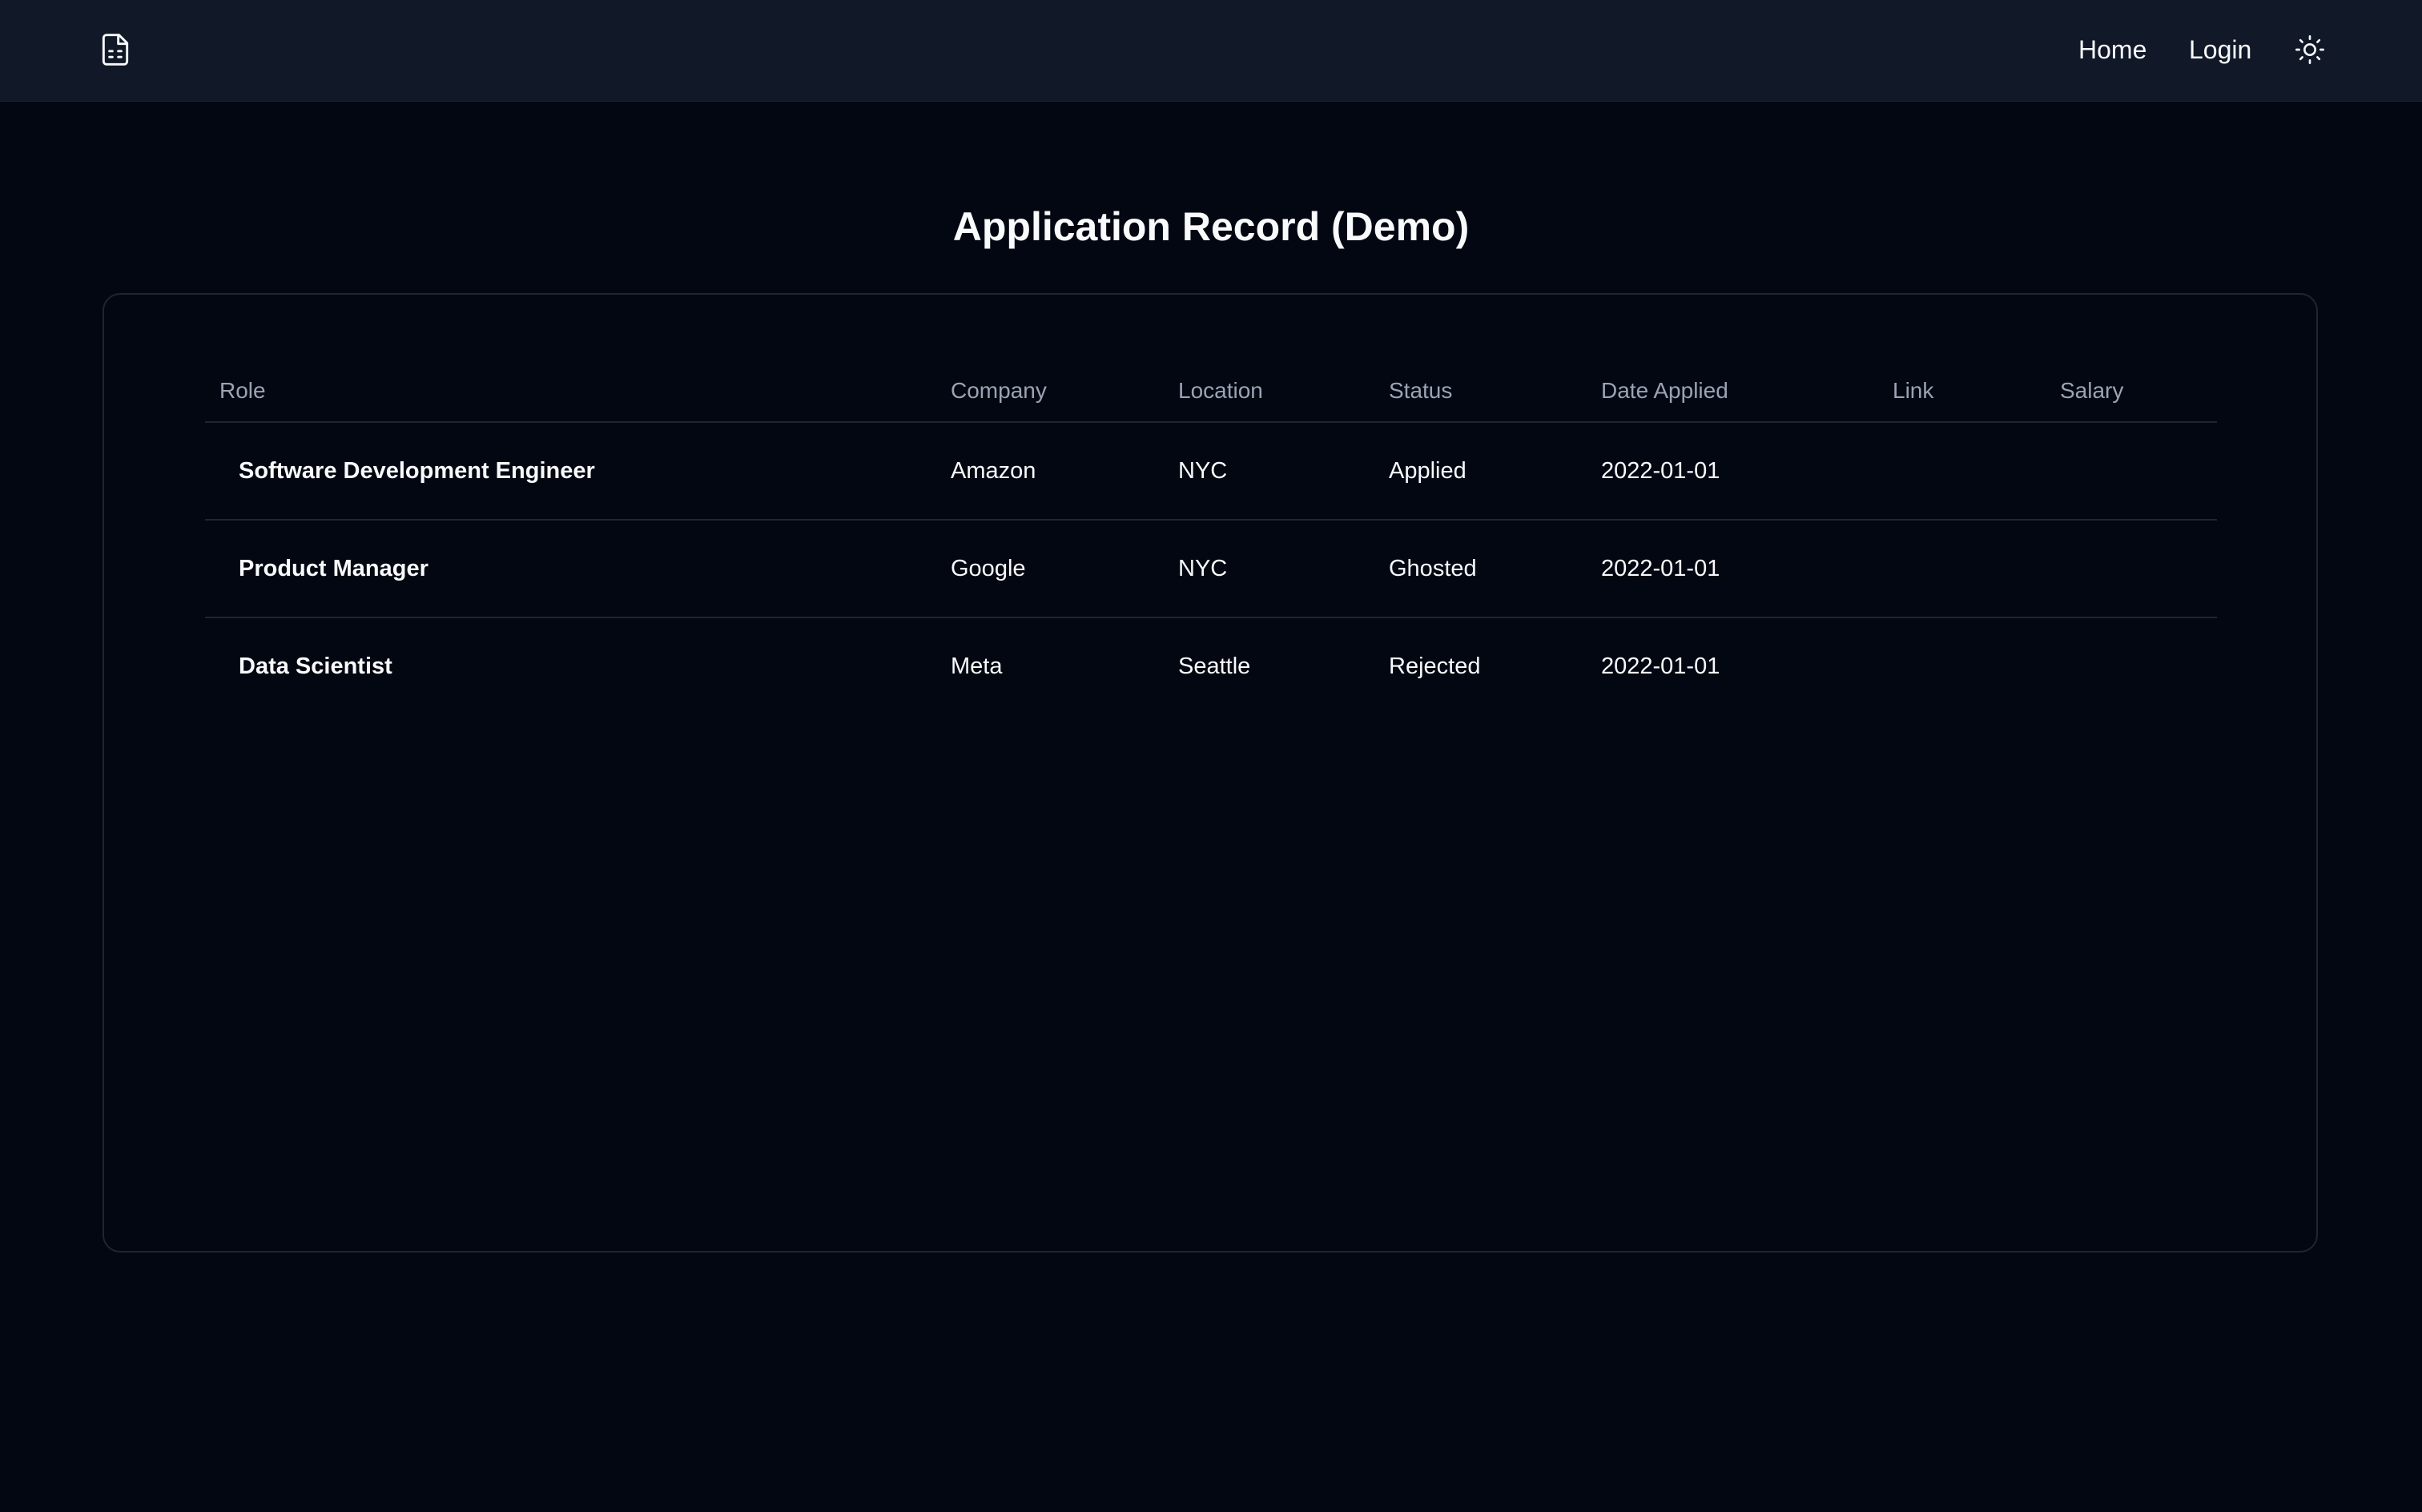 This screenshot has width=2422, height=1512. Describe the element at coordinates (977, 666) in the screenshot. I see `cell-company: Meta` at that location.